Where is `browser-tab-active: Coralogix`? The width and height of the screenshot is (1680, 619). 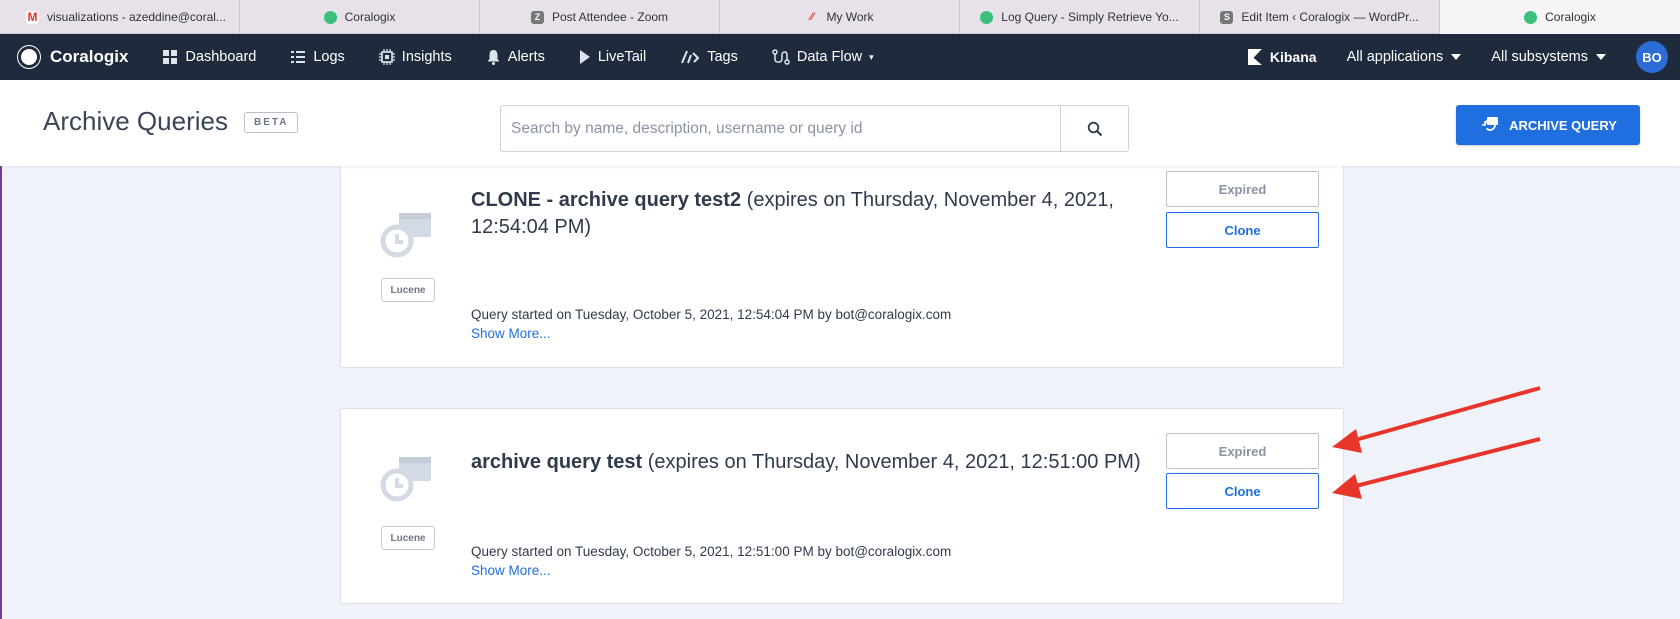
browser-tab-active: Coralogix is located at coordinates (1560, 17).